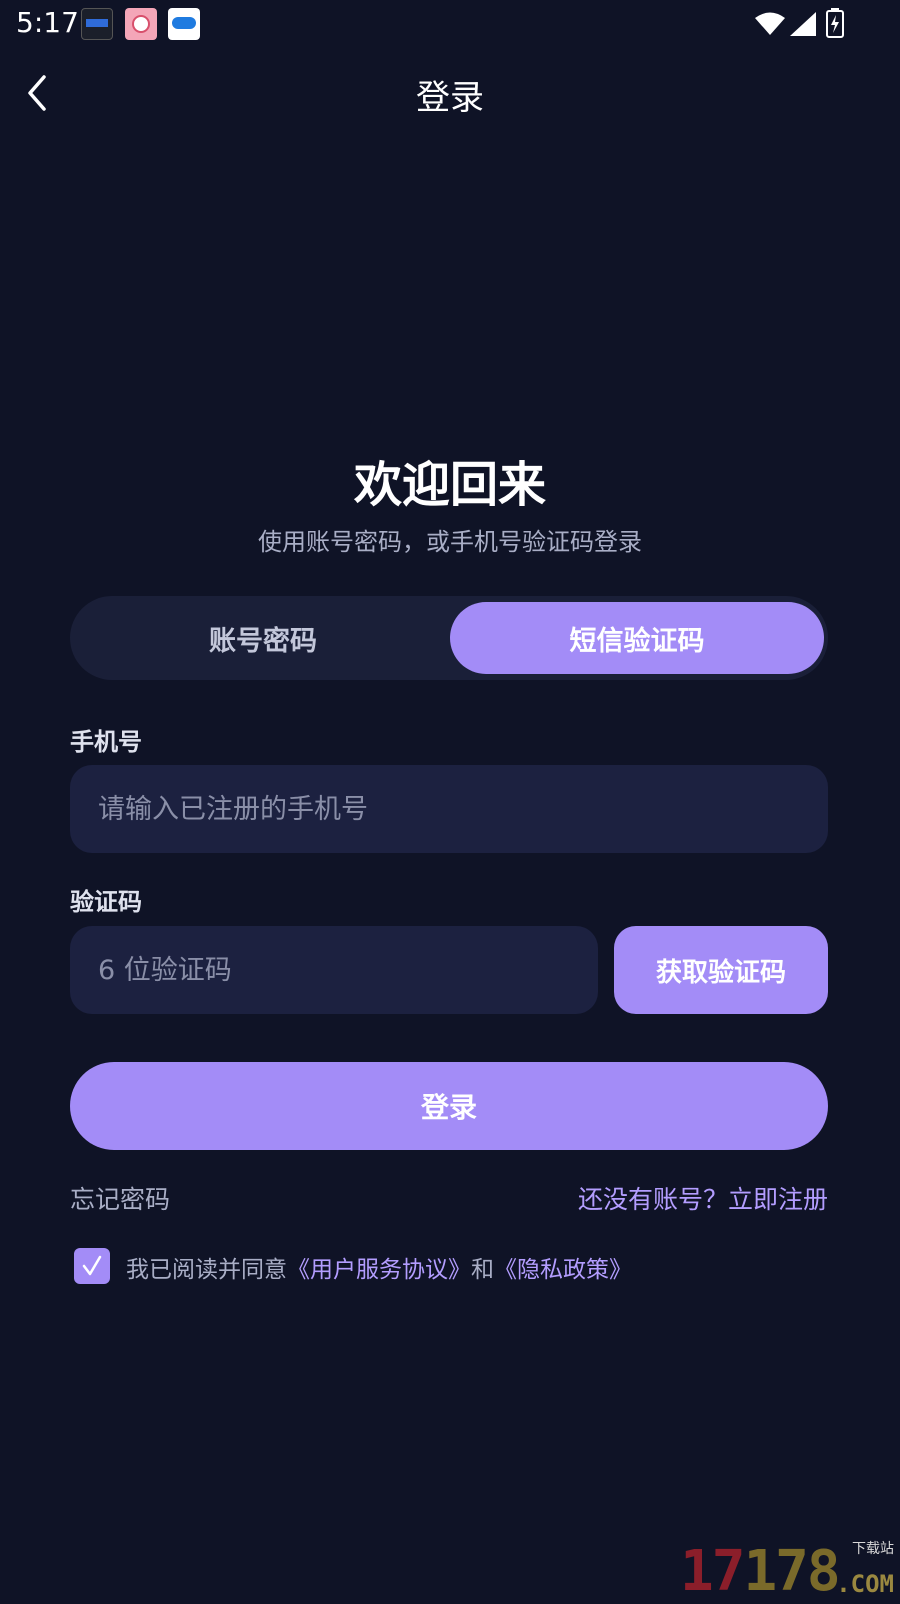  What do you see at coordinates (449, 485) in the screenshot?
I see `welcome-title: 欢迎回来` at bounding box center [449, 485].